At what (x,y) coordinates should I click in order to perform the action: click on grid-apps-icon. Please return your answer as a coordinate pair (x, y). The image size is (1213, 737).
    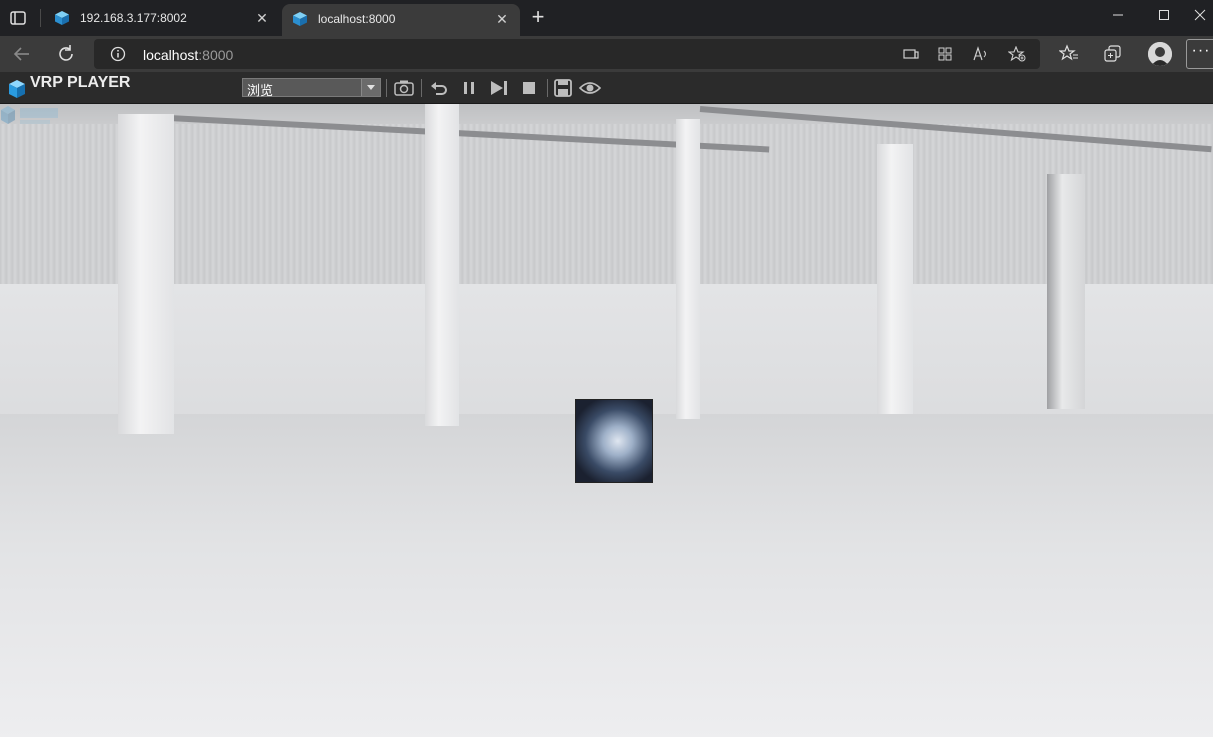
    Looking at the image, I should click on (945, 54).